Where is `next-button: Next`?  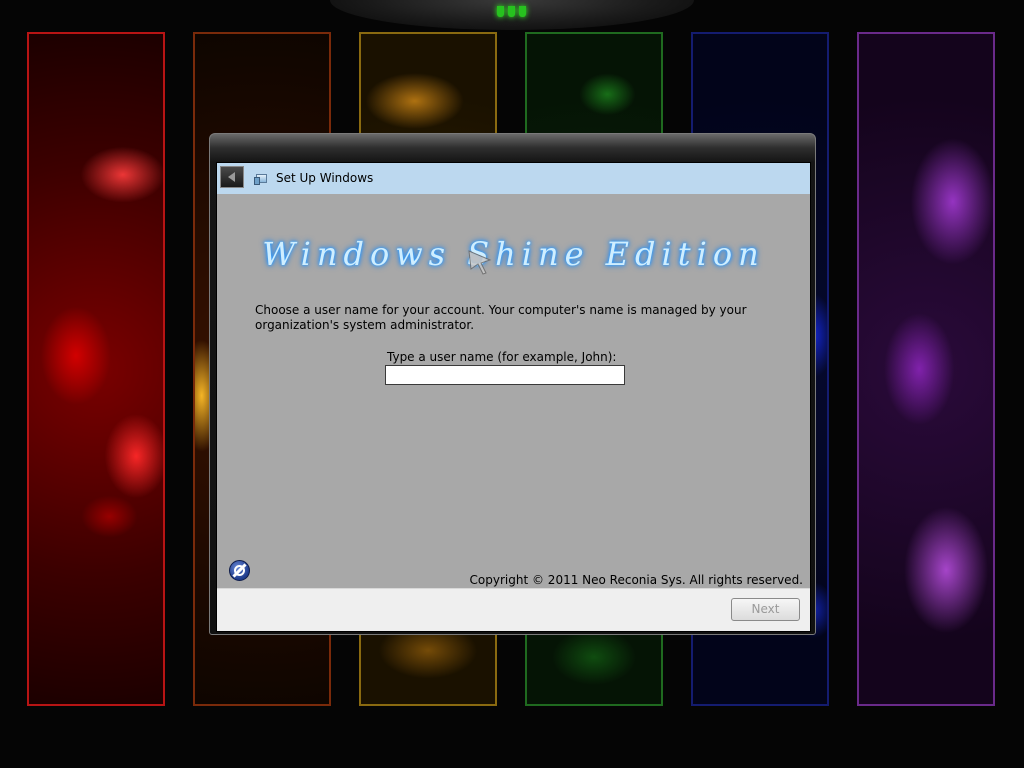 next-button: Next is located at coordinates (765, 609).